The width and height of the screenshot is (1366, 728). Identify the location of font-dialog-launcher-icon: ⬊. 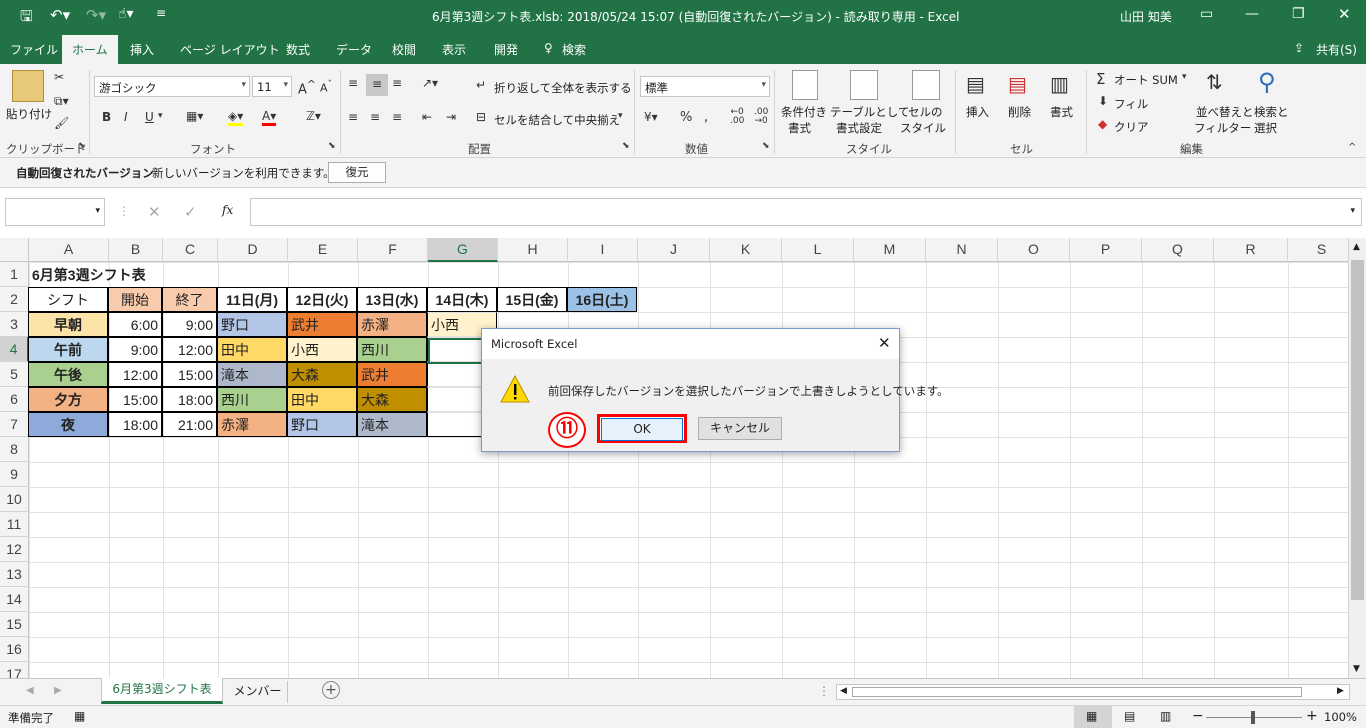
(332, 146).